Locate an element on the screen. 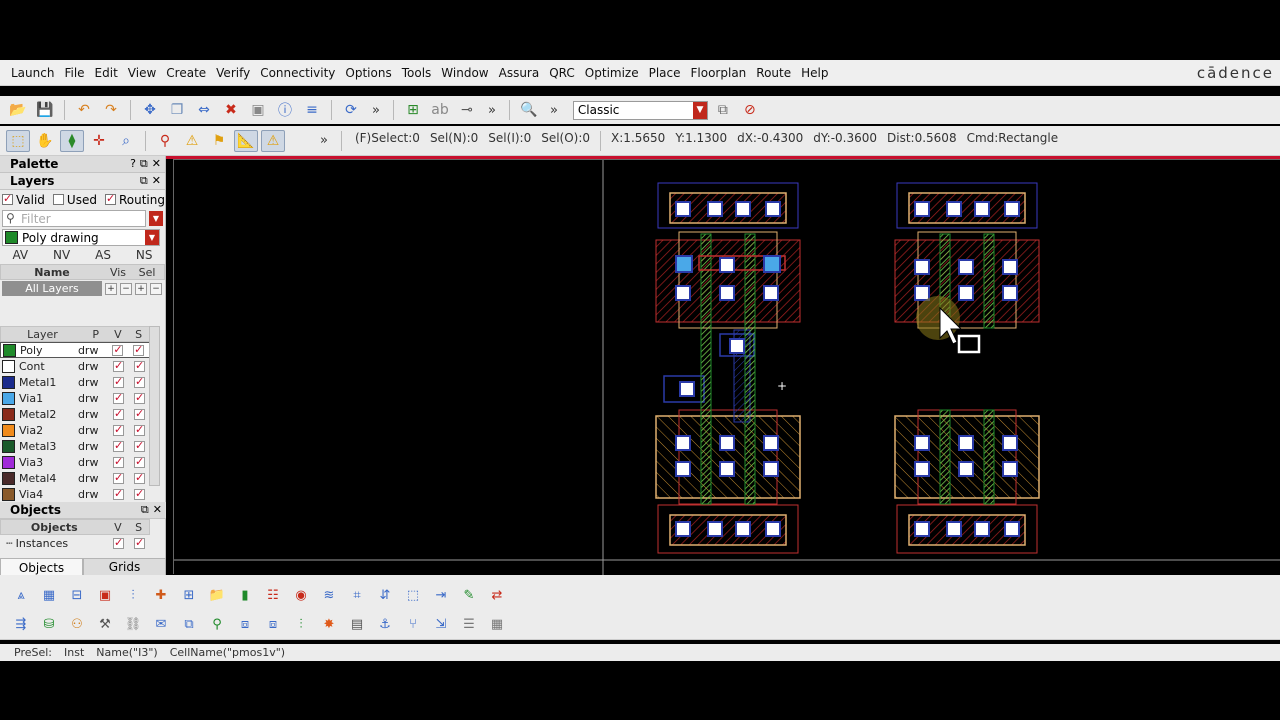 This screenshot has height=720, width=1280. tab-objects: Objects is located at coordinates (41, 567).